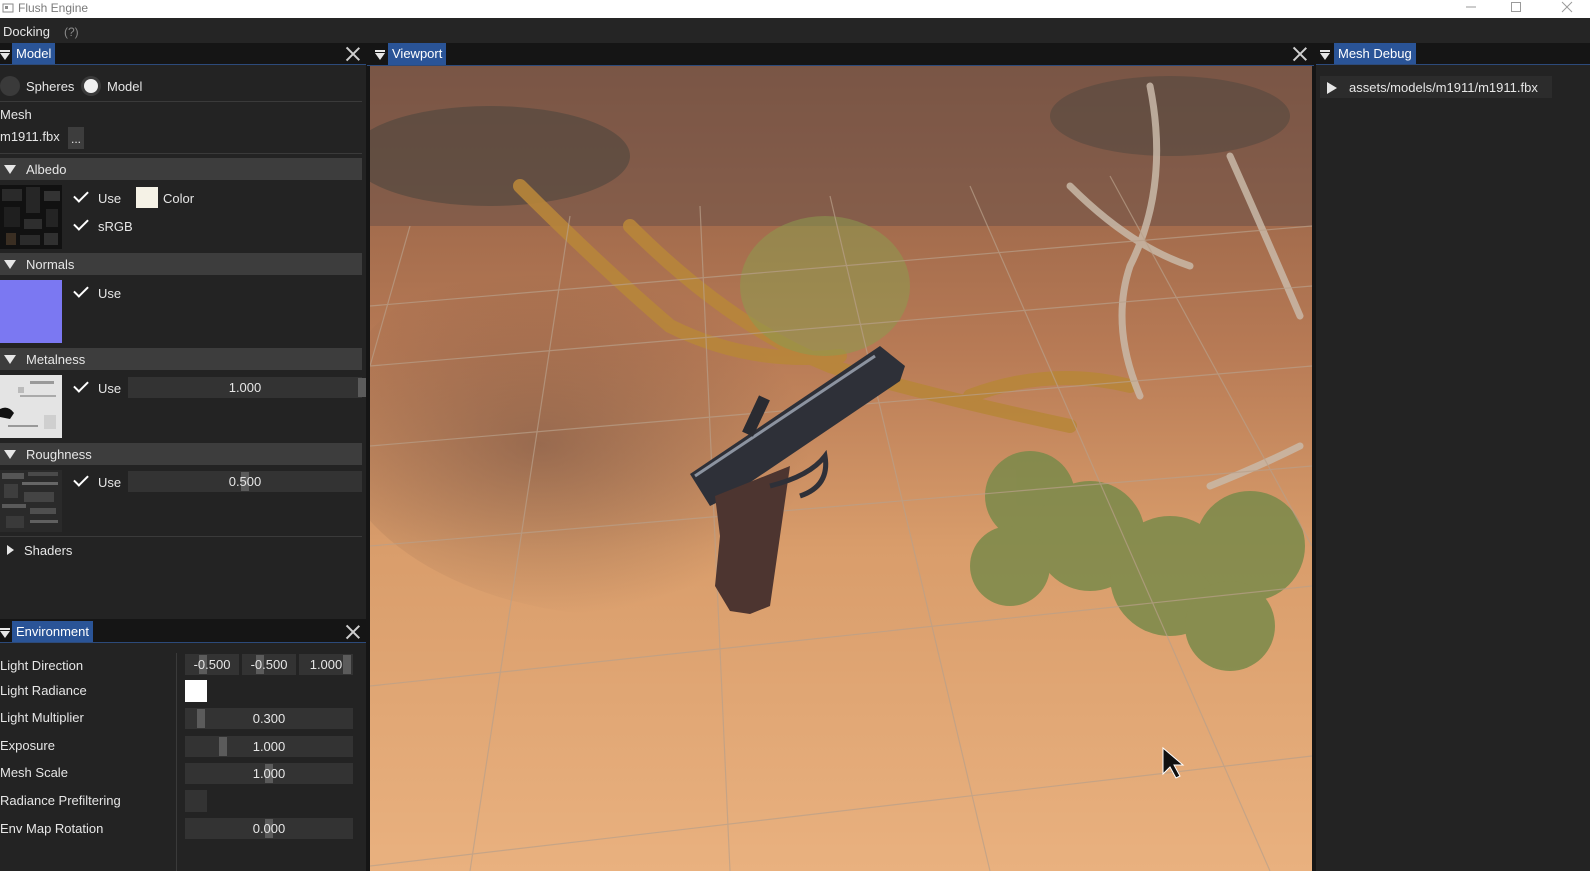  Describe the element at coordinates (52, 631) in the screenshot. I see `tab-environment: Environment` at that location.